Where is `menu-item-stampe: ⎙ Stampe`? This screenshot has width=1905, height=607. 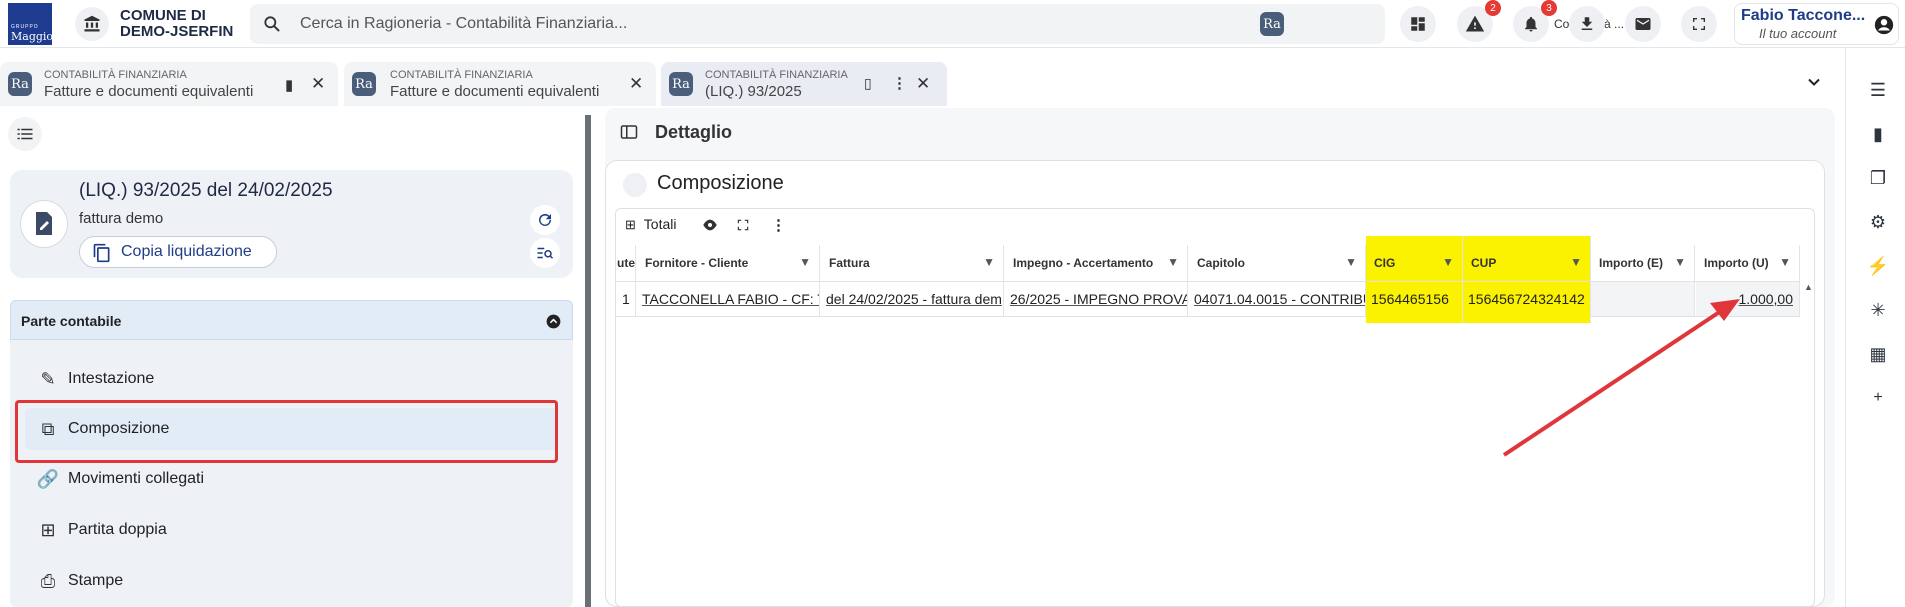 menu-item-stampe: ⎙ Stampe is located at coordinates (291, 581).